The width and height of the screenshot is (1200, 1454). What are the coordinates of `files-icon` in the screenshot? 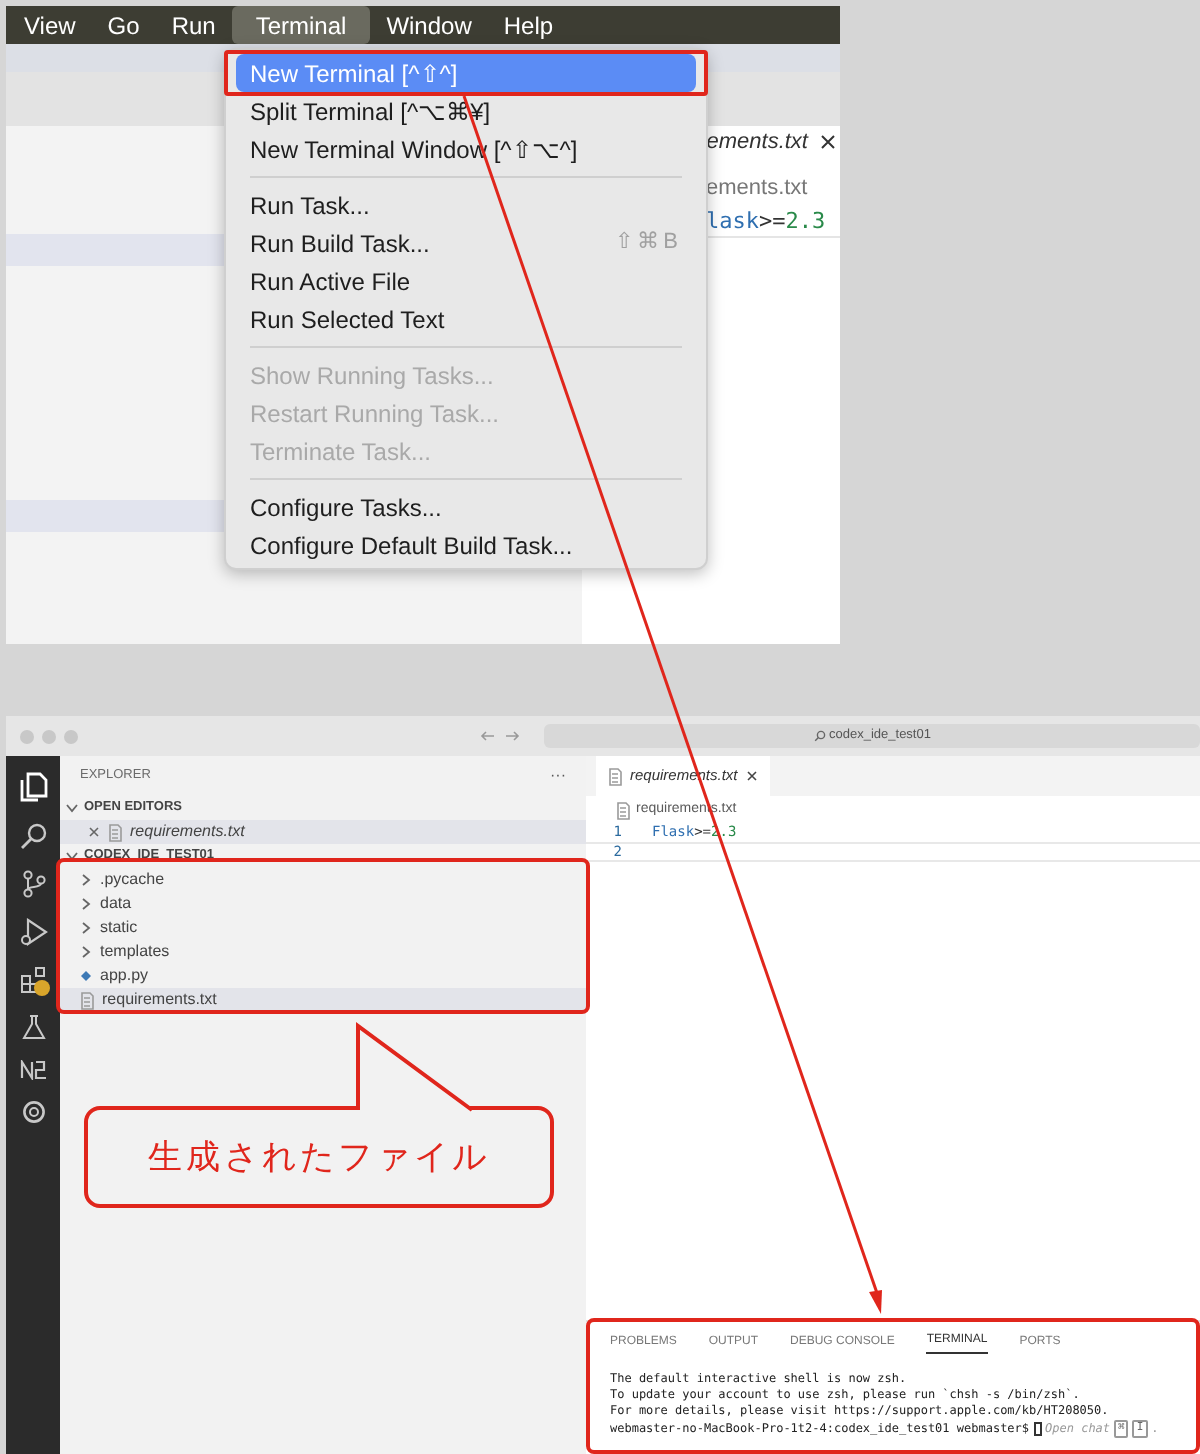 It's located at (33, 787).